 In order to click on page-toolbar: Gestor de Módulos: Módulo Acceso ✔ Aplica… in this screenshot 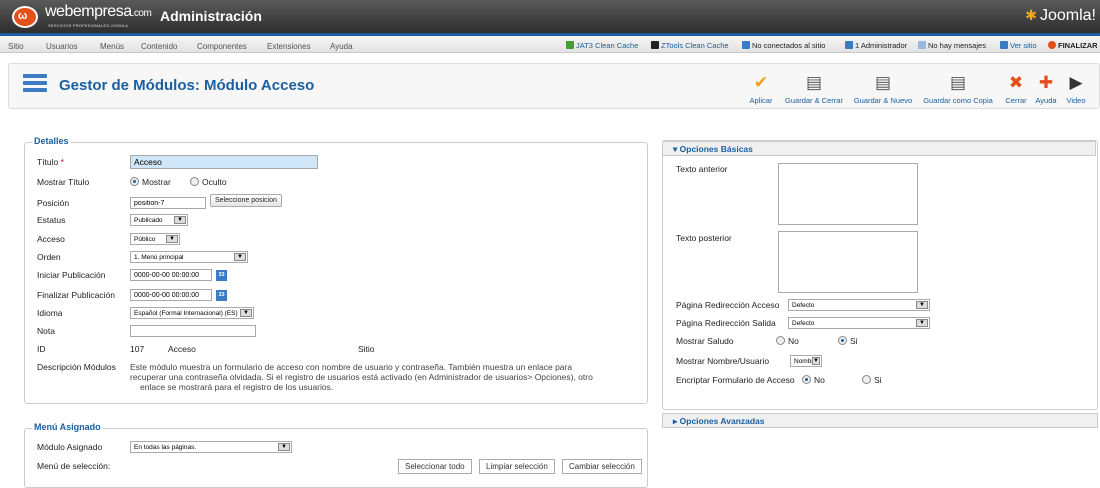, I will do `click(554, 86)`.